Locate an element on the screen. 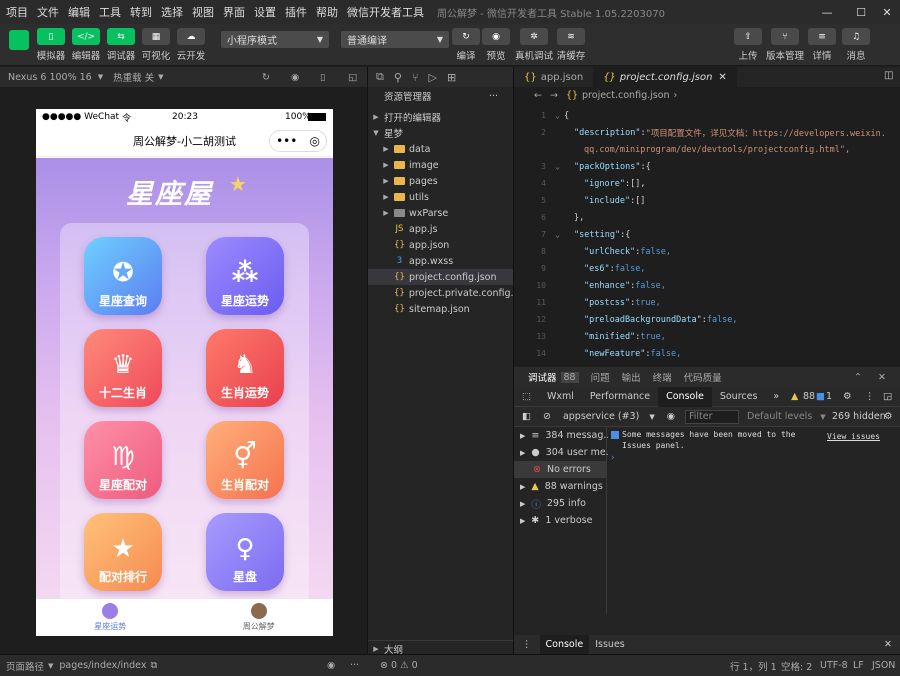  menu-item: 帮助 is located at coordinates (327, 12).